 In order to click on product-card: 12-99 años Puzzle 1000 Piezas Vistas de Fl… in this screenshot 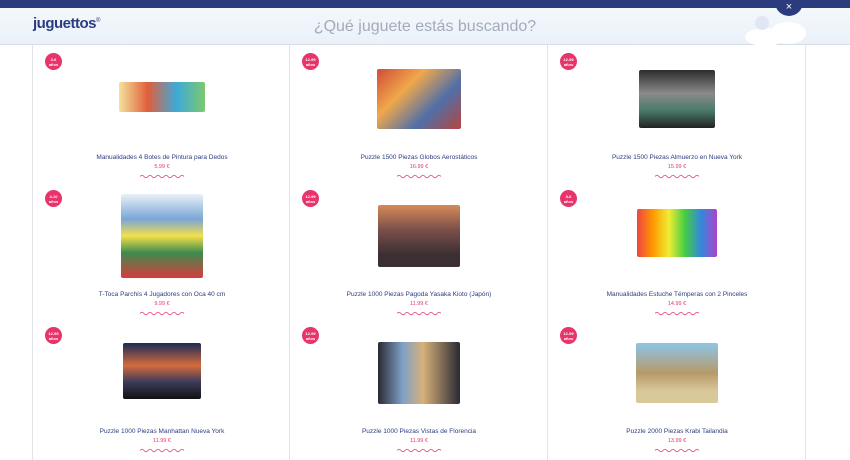, I will do `click(419, 387)`.